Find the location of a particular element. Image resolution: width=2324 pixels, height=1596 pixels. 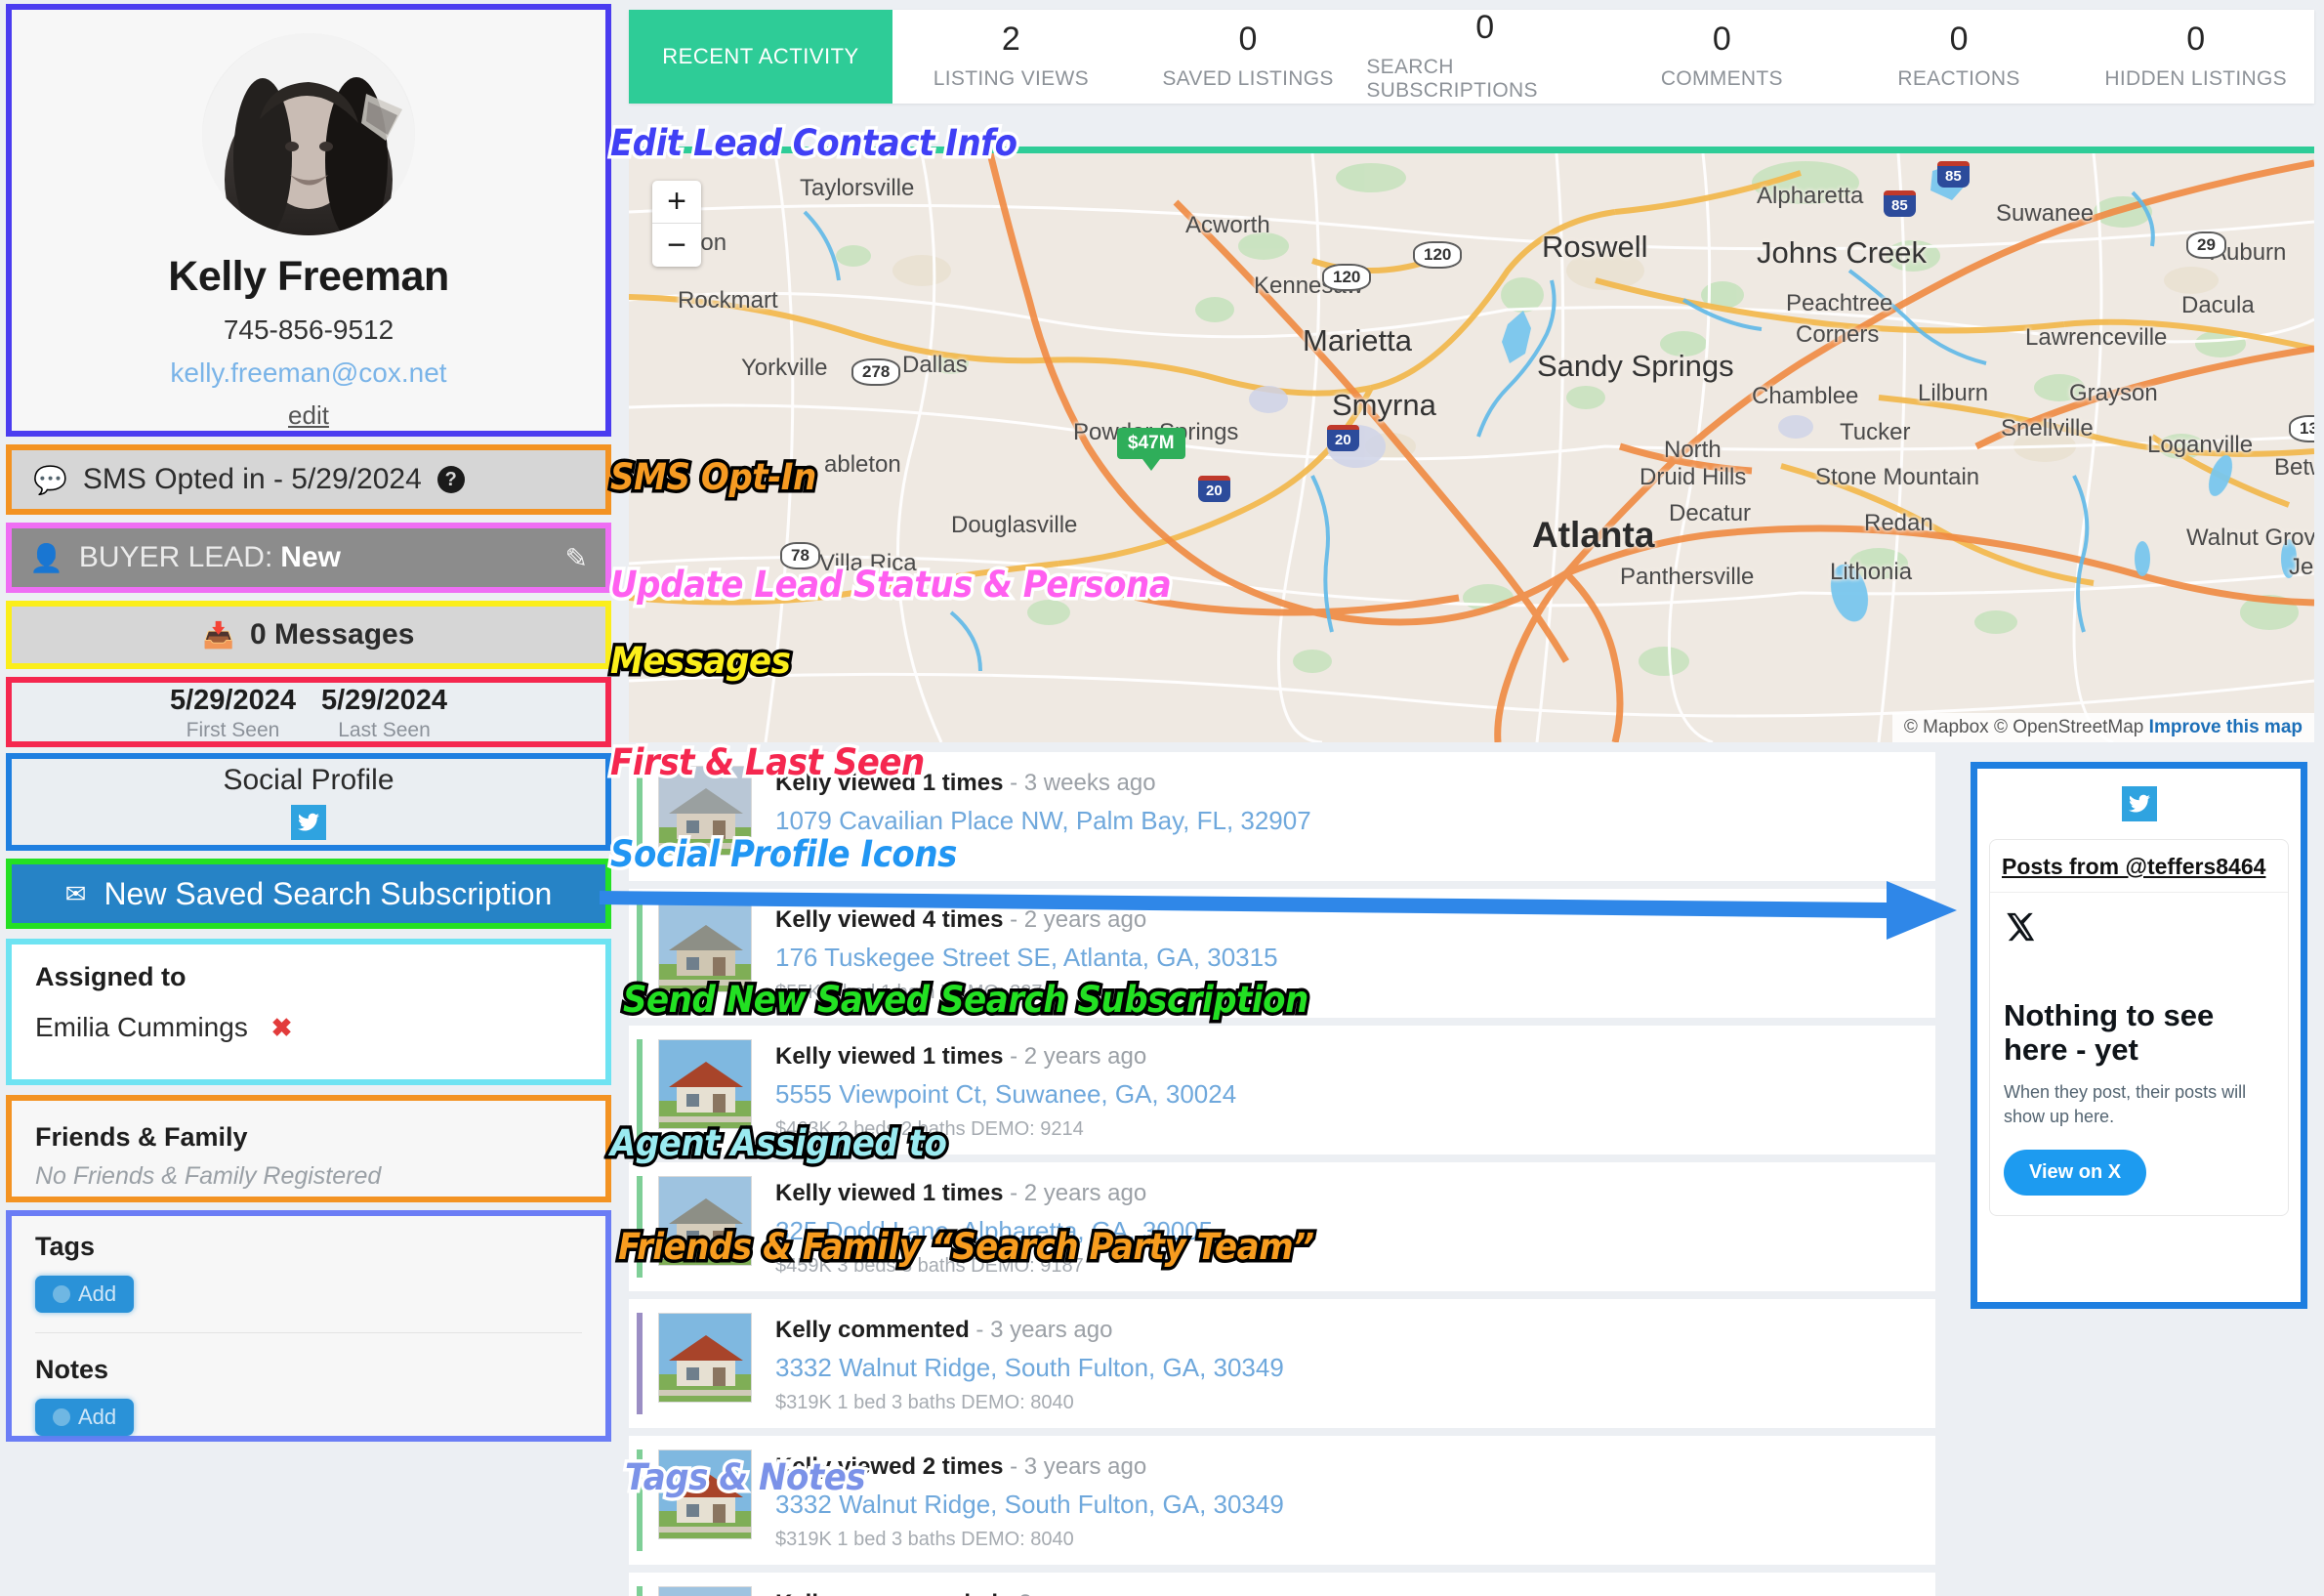

zoom-out-button: − is located at coordinates (676, 245).